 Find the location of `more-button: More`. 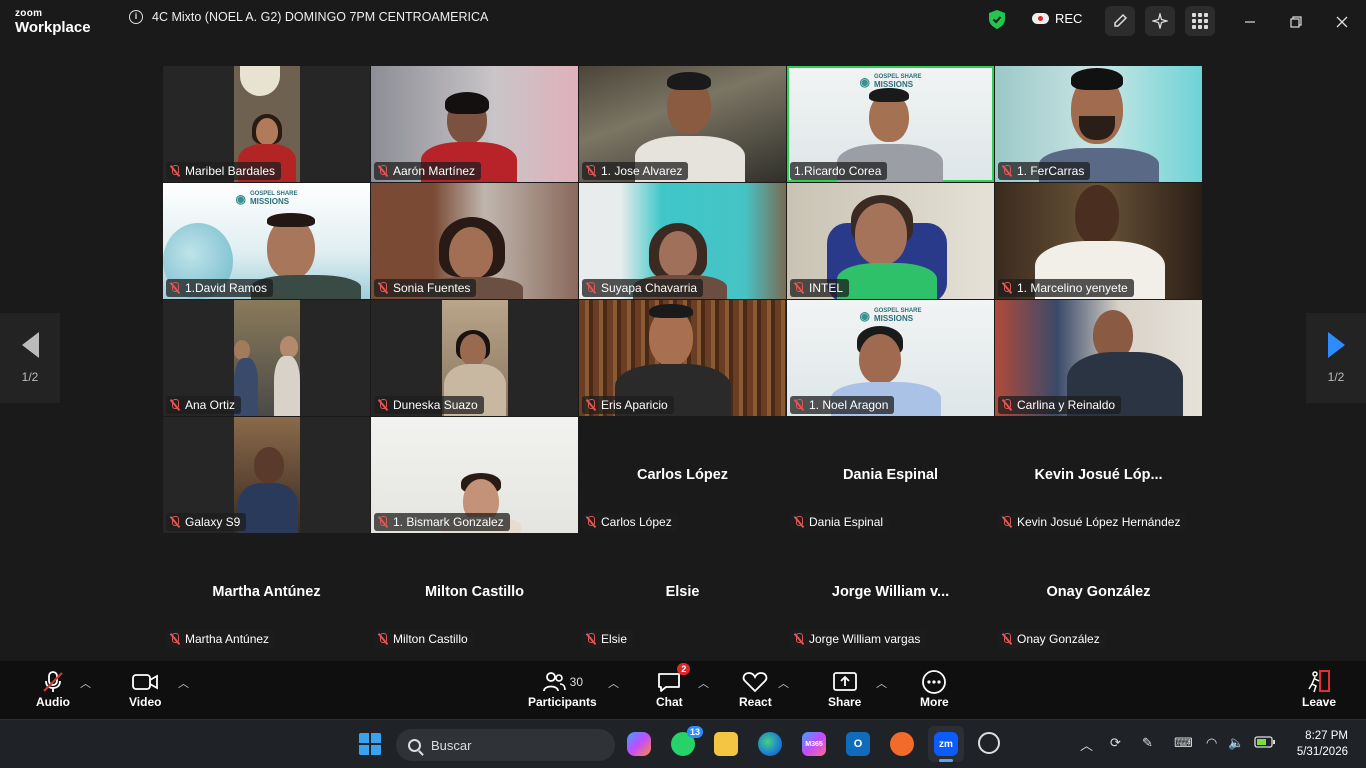

more-button: More is located at coordinates (934, 689).